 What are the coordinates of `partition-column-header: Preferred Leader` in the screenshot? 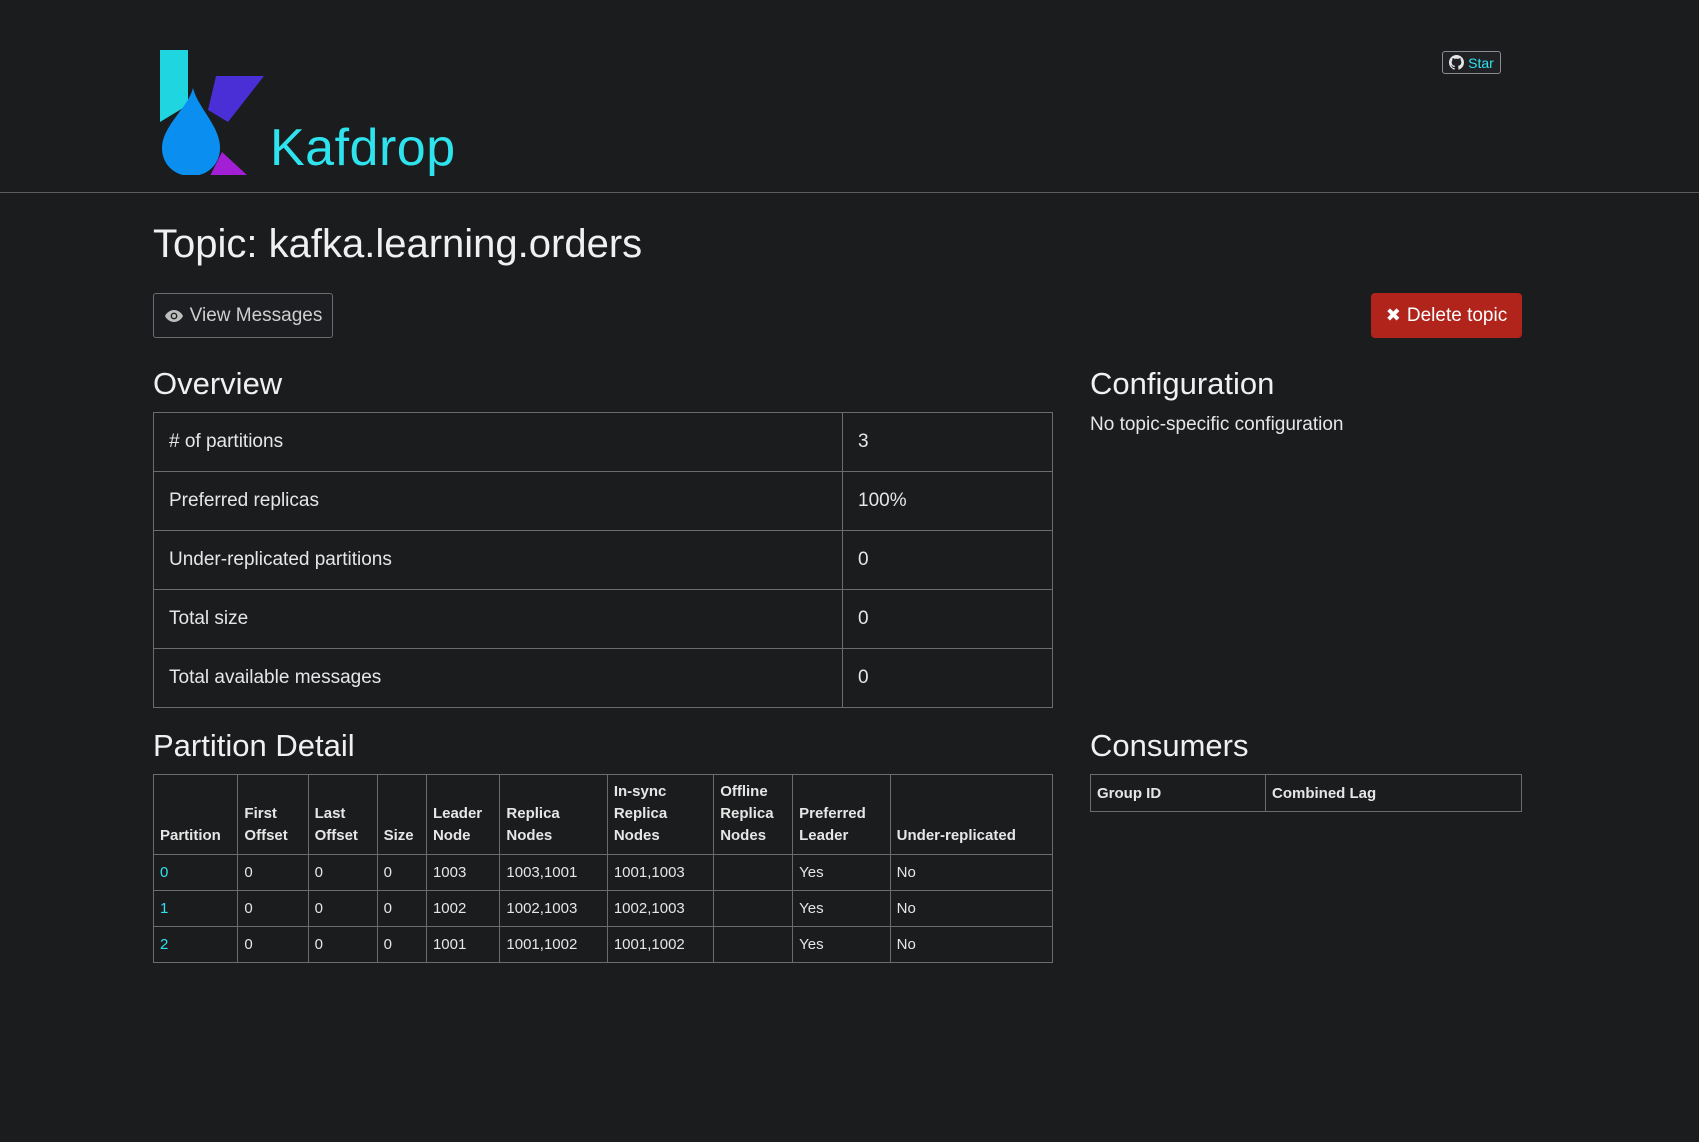 It's located at (841, 814).